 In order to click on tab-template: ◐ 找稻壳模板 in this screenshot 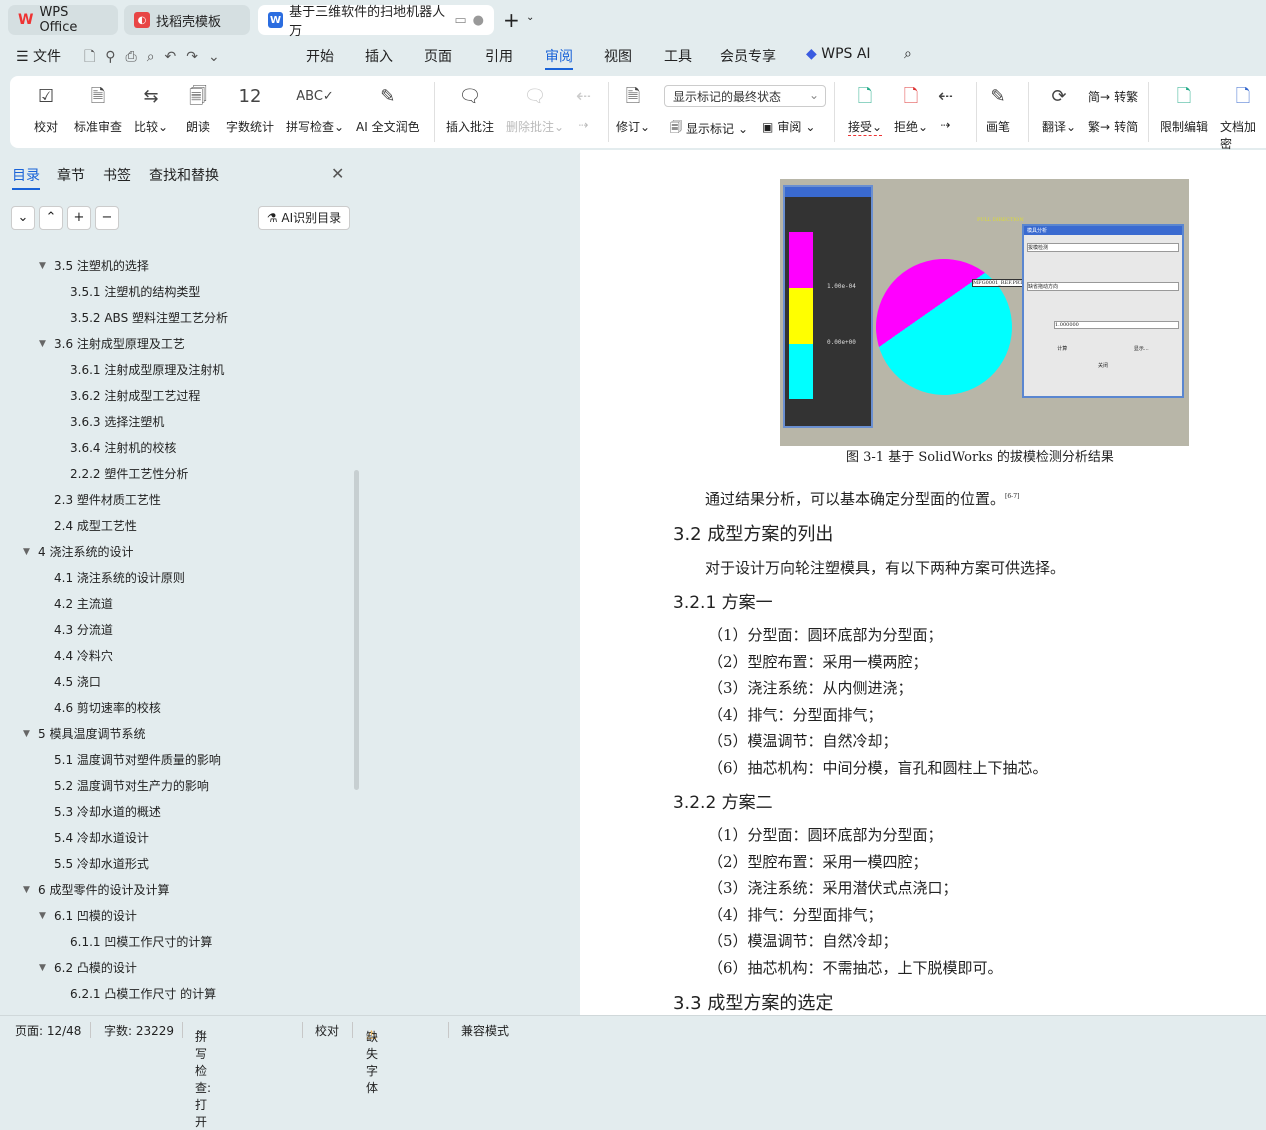, I will do `click(187, 20)`.